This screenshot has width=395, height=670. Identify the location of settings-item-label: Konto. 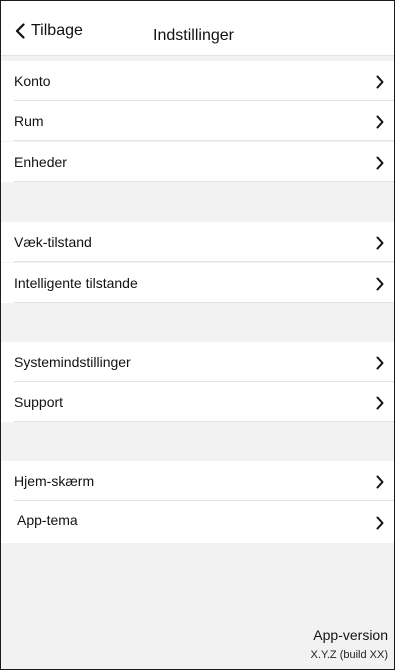
(32, 81).